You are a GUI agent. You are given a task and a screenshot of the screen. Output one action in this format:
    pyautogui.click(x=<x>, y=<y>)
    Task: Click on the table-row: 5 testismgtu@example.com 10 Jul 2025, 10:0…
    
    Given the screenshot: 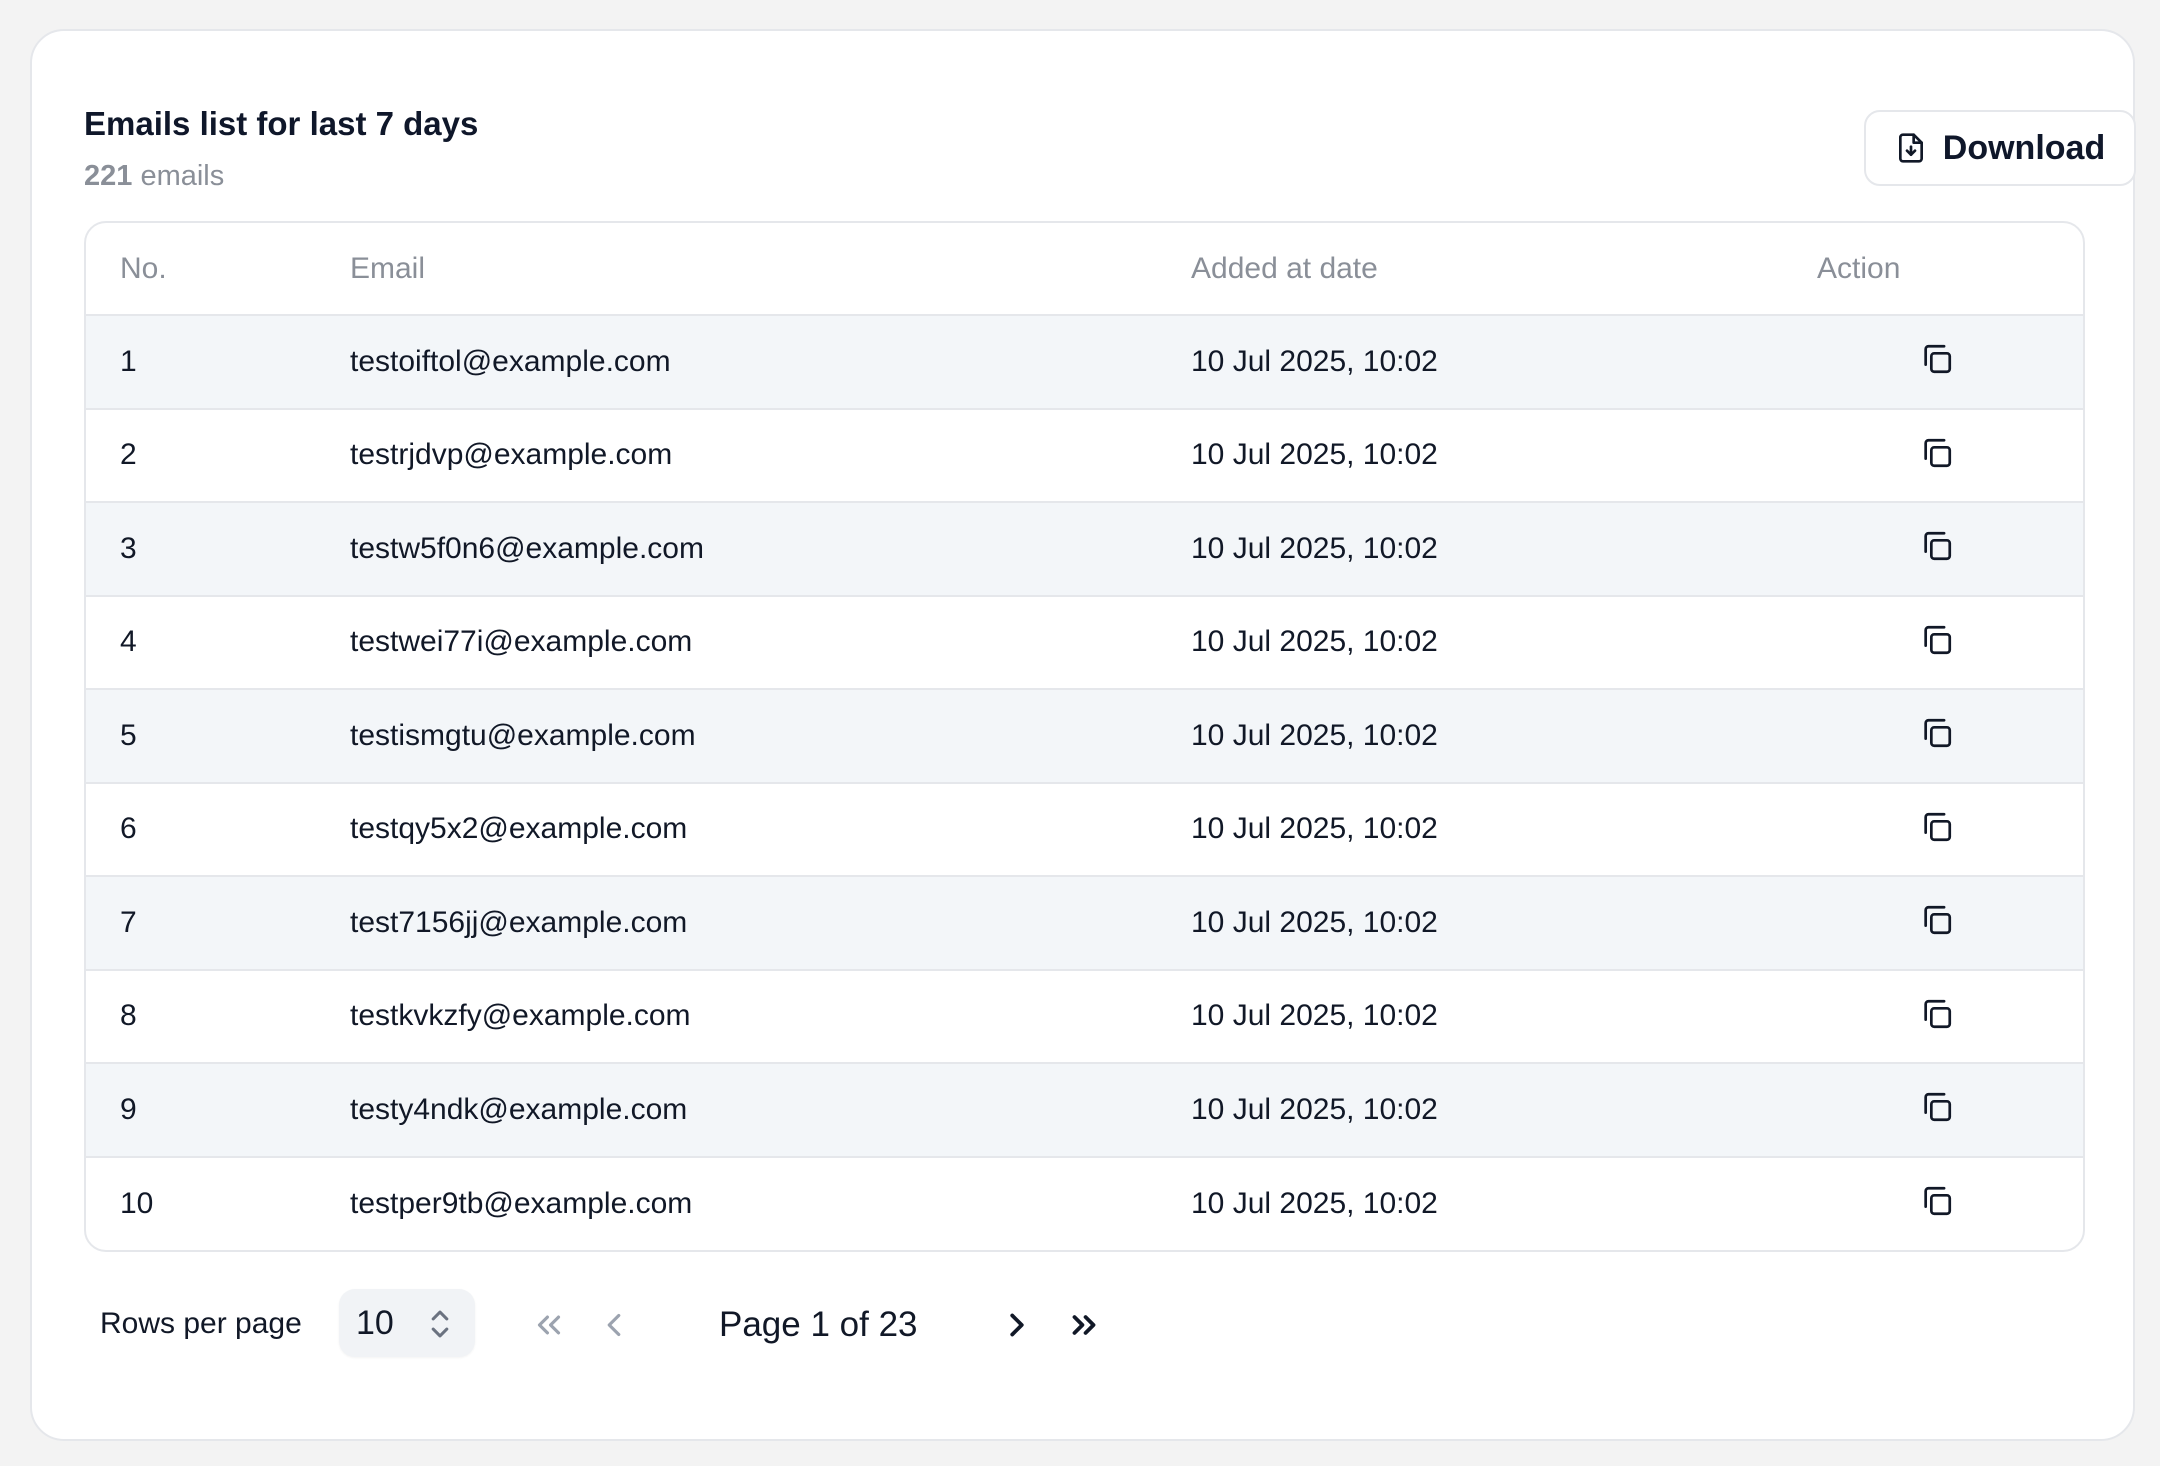 What is the action you would take?
    pyautogui.click(x=1084, y=736)
    